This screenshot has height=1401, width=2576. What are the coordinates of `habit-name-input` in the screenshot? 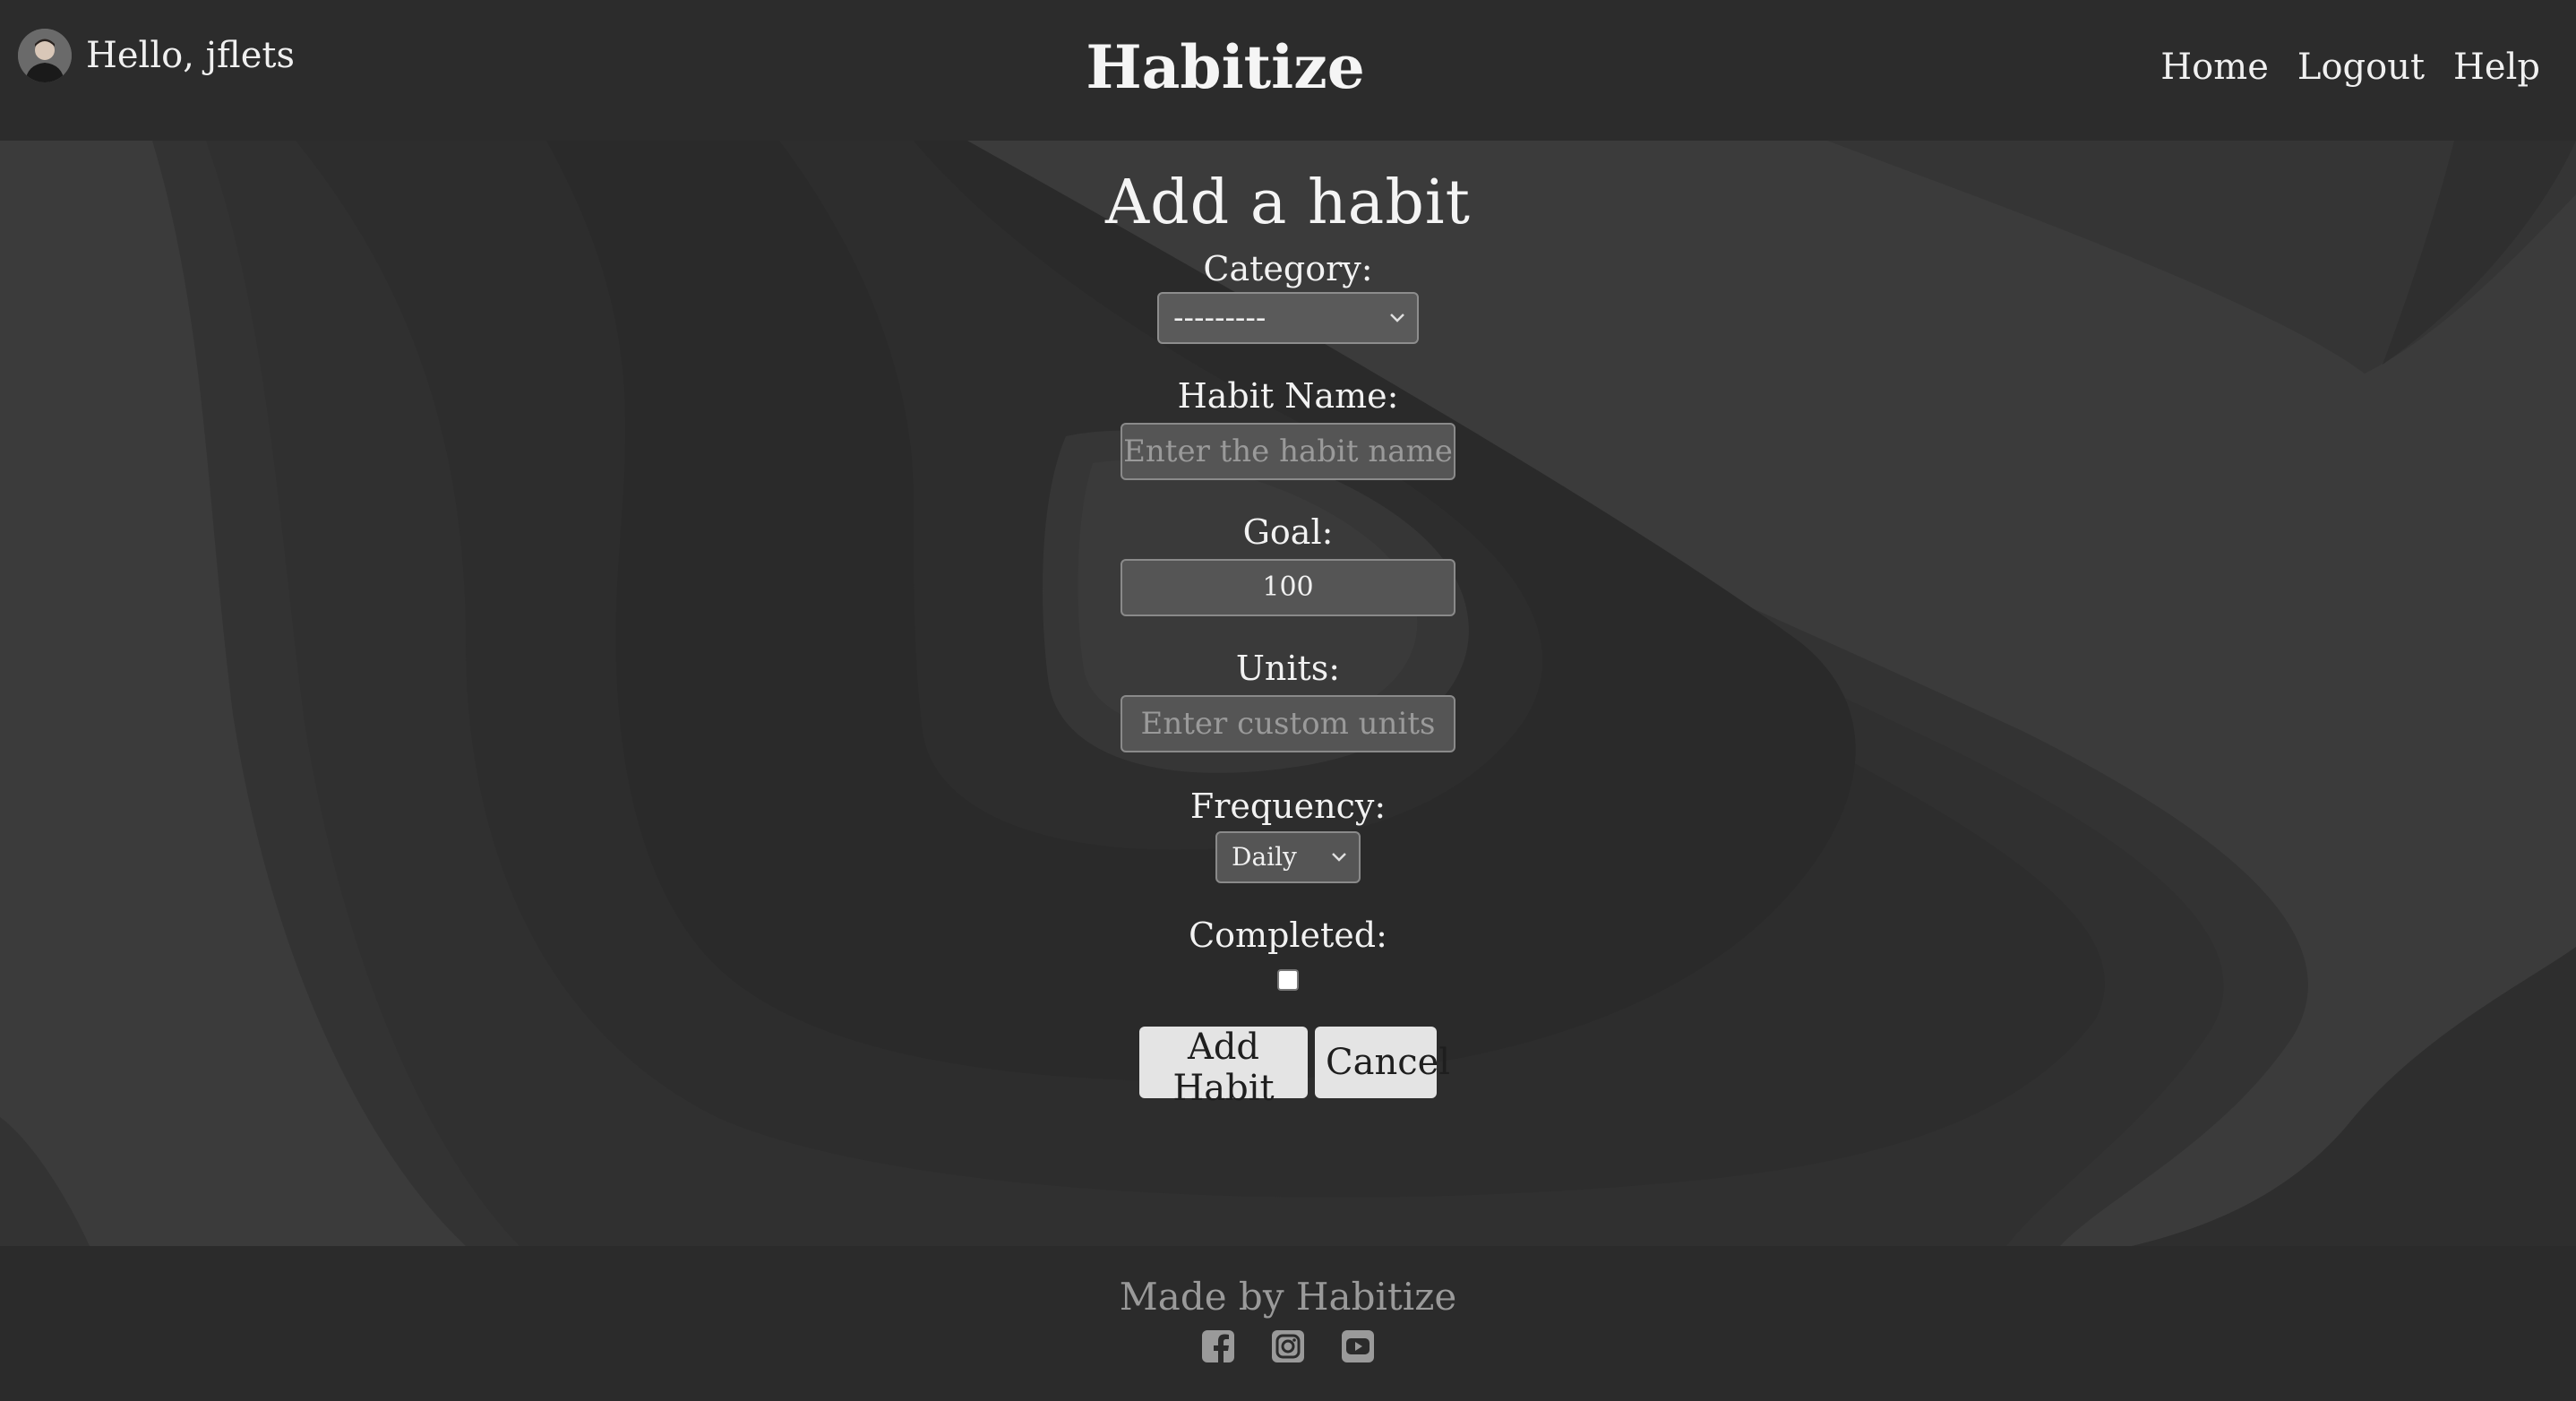 It's located at (1288, 451).